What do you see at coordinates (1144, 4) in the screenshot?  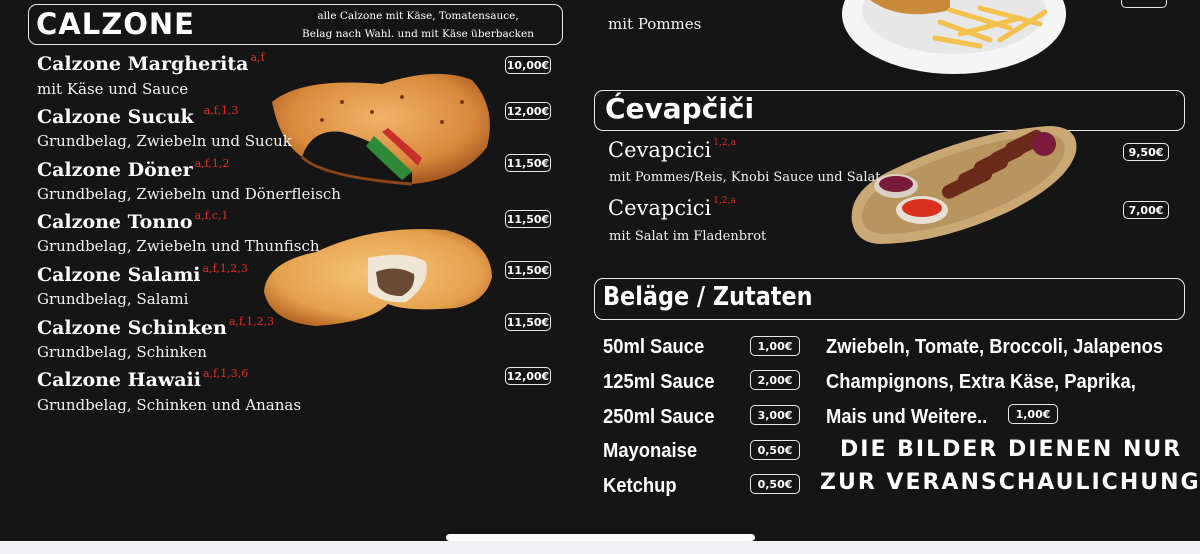 I see `schnitzel-price-badge-cropped` at bounding box center [1144, 4].